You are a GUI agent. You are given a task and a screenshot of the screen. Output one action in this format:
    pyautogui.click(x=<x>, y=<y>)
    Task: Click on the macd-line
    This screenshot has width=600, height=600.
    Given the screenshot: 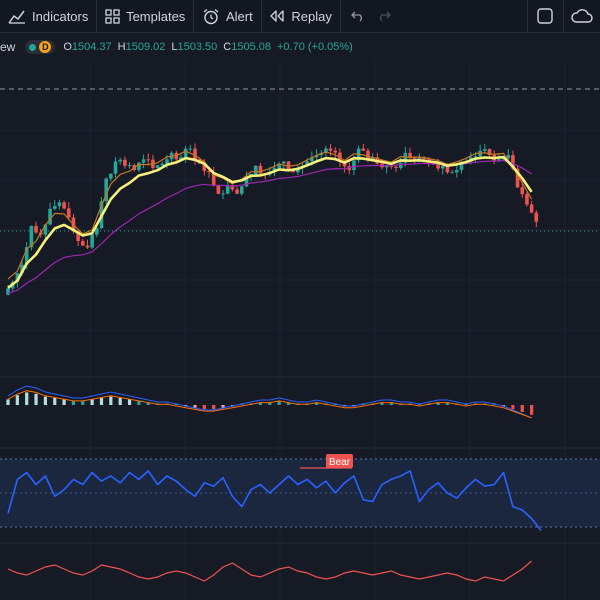 What is the action you would take?
    pyautogui.click(x=269, y=402)
    